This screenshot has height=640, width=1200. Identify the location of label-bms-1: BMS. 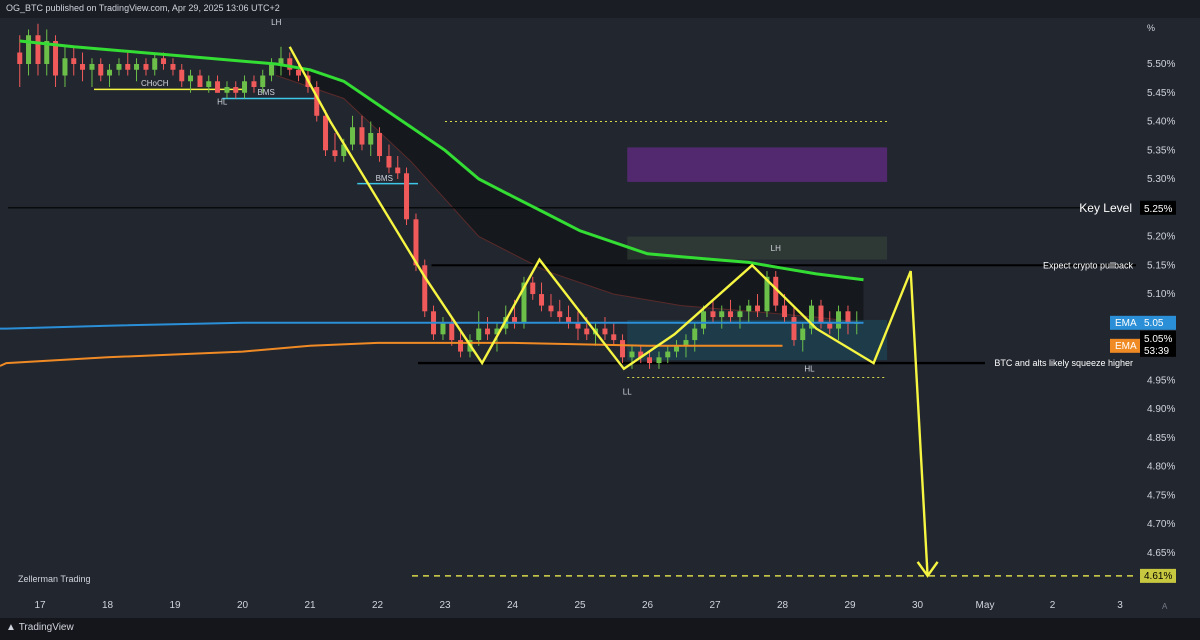
(265, 92).